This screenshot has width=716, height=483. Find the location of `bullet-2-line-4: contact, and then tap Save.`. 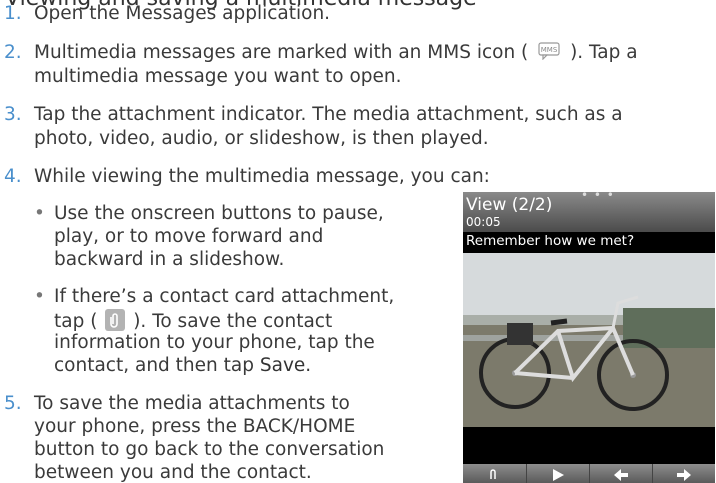

bullet-2-line-4: contact, and then tap Save. is located at coordinates (182, 365).